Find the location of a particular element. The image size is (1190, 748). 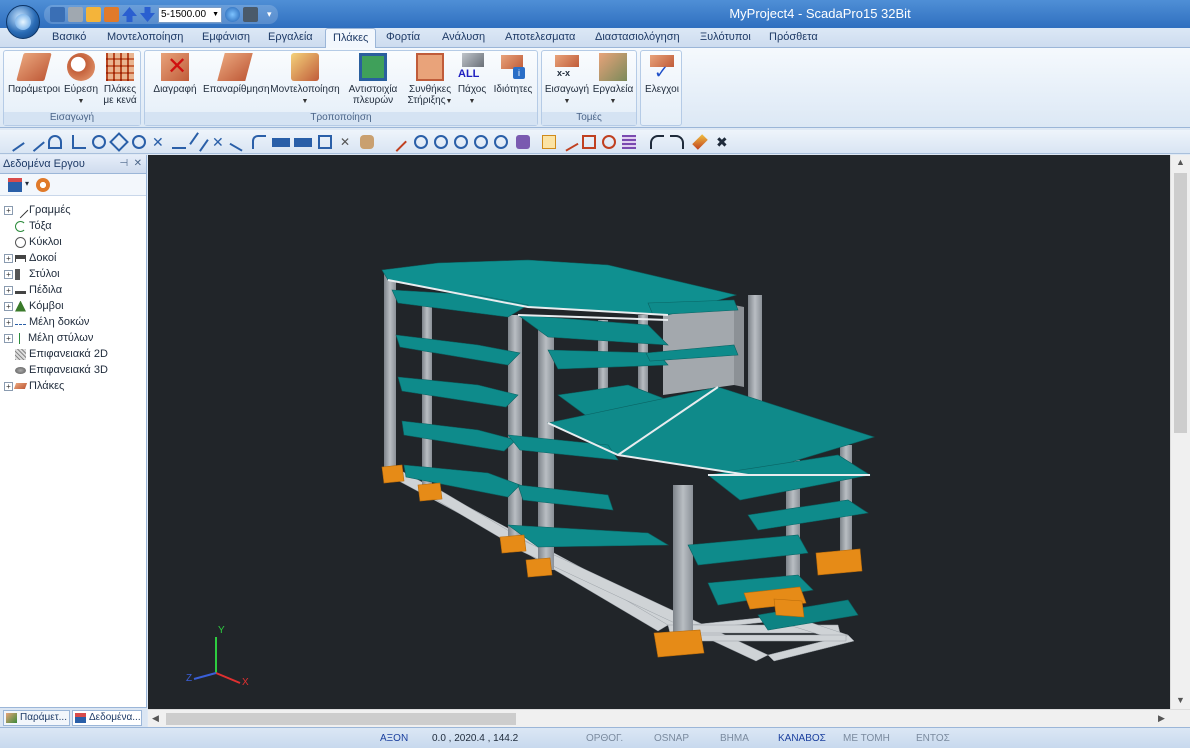

tab-addons: Πρόσθετα is located at coordinates (793, 37).